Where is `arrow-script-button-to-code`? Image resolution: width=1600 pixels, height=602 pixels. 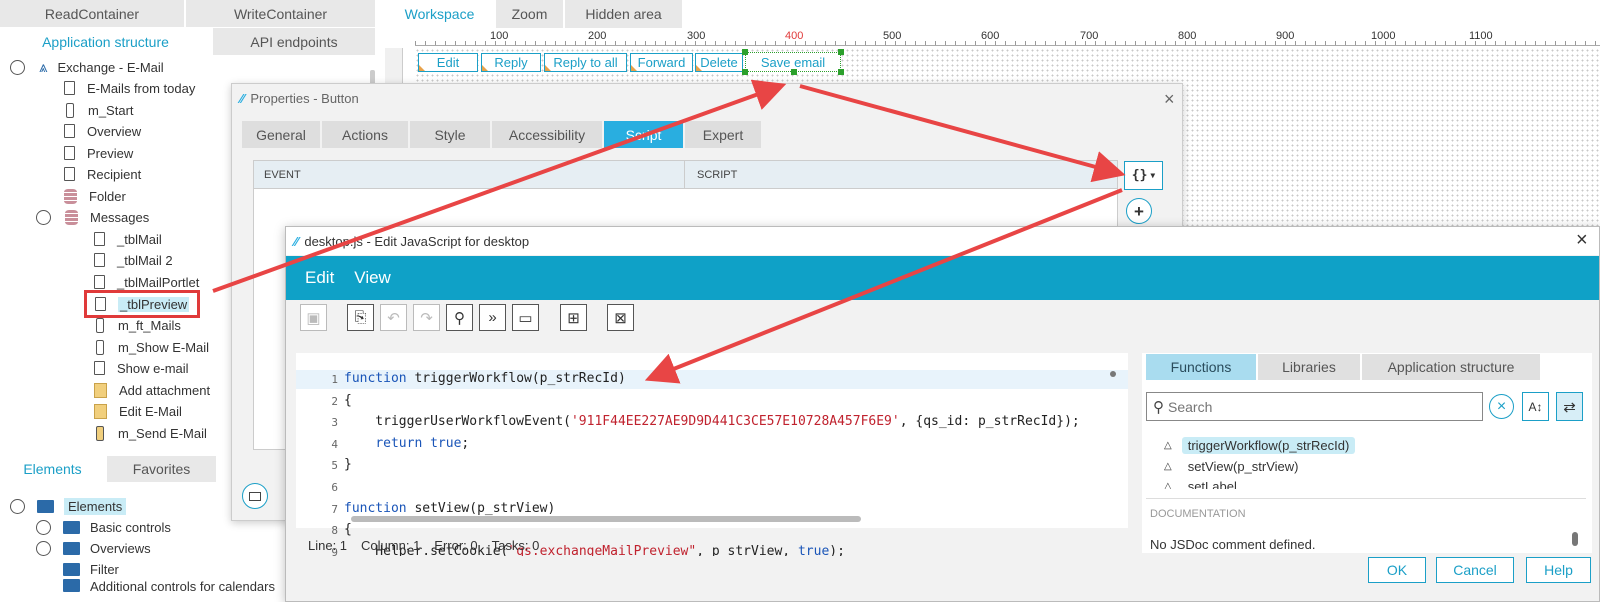 arrow-script-button-to-code is located at coordinates (883, 286).